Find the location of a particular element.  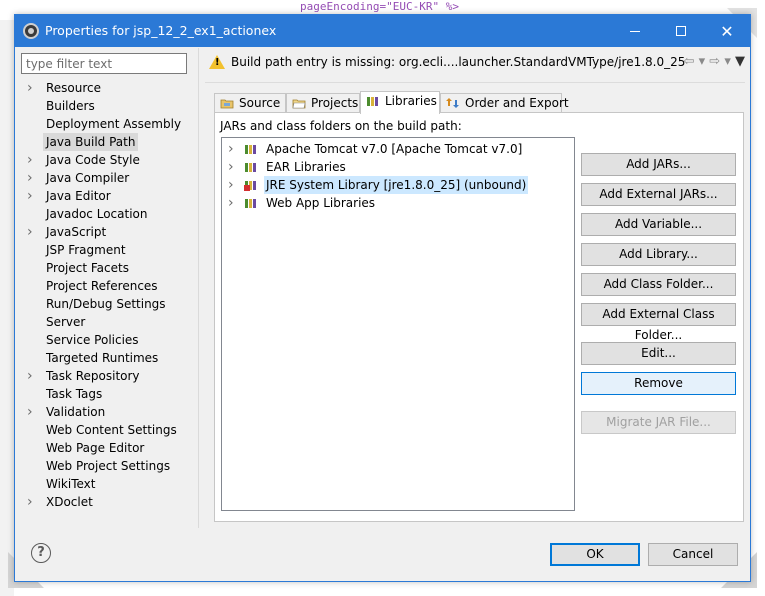

ok-button: OK is located at coordinates (595, 554).